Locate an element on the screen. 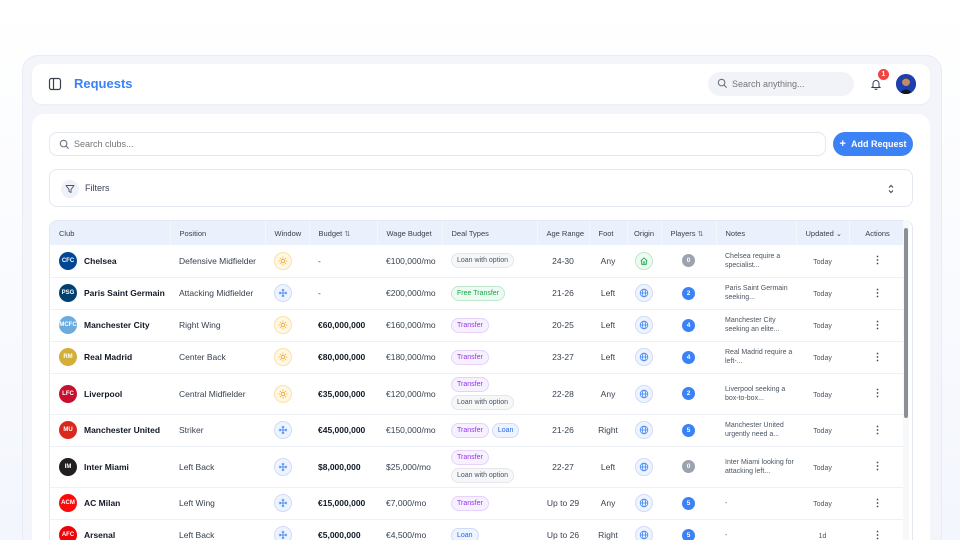  col-header-updated: Updated ⌄ is located at coordinates (823, 233).